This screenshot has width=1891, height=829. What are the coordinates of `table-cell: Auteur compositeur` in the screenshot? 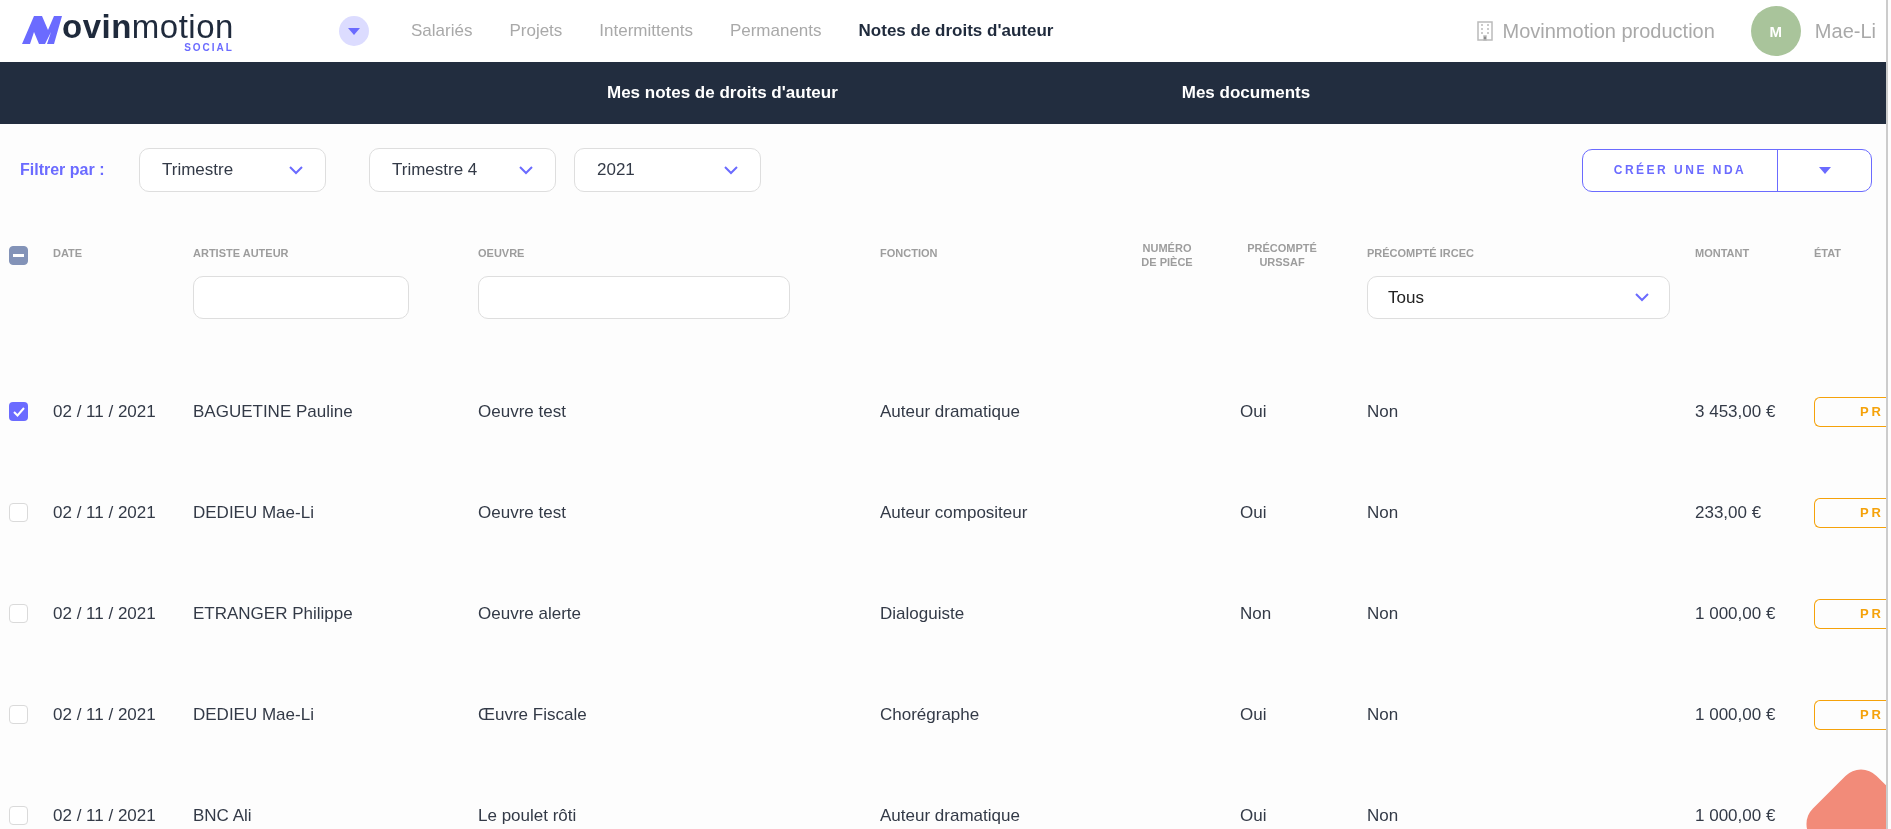 It's located at (954, 512).